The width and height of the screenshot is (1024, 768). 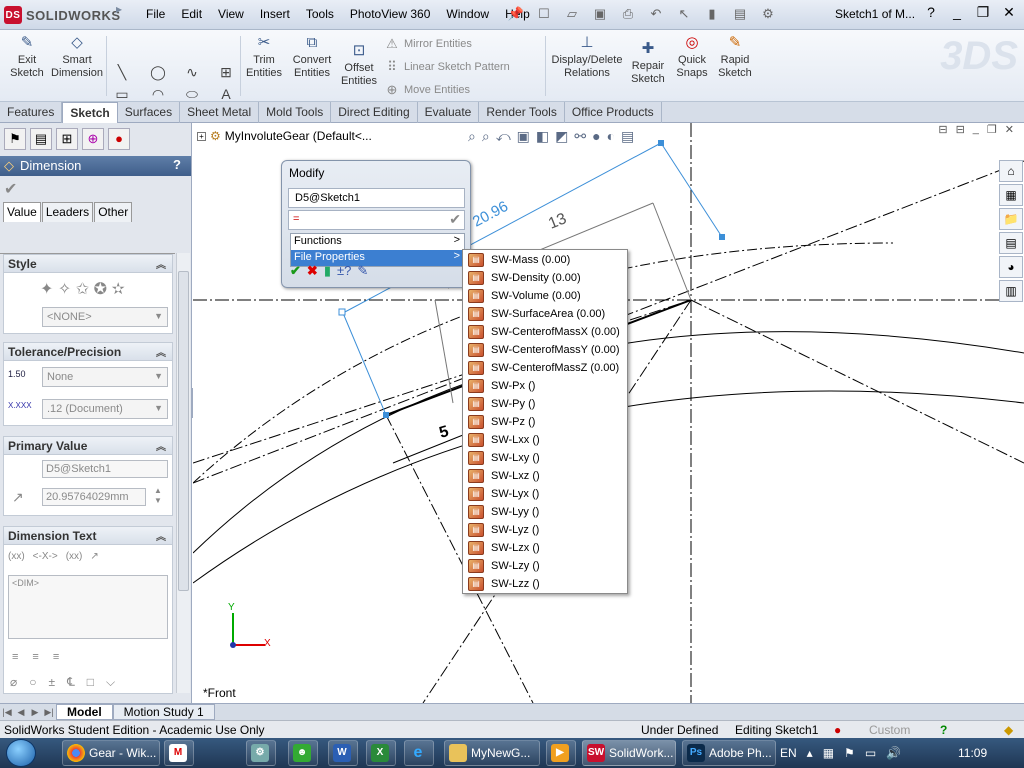 What do you see at coordinates (64, 289) in the screenshot?
I see `add-style-icon: ✧` at bounding box center [64, 289].